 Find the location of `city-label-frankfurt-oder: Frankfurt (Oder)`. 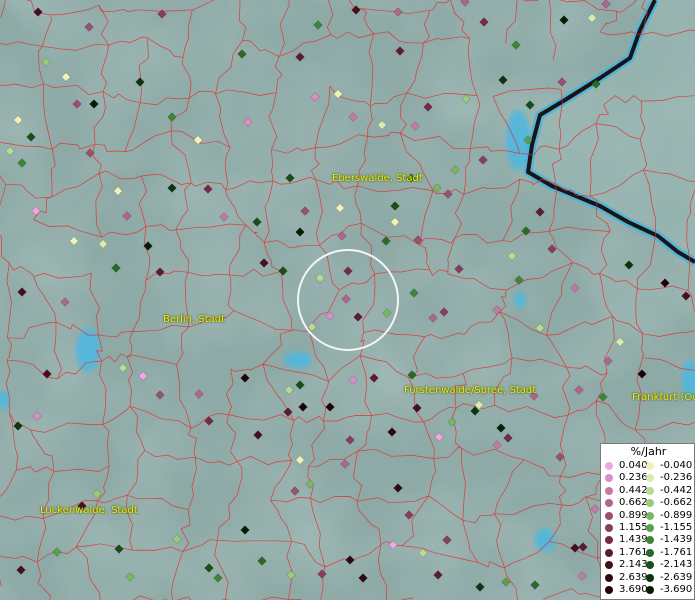

city-label-frankfurt-oder: Frankfurt (Oder) is located at coordinates (663, 397).